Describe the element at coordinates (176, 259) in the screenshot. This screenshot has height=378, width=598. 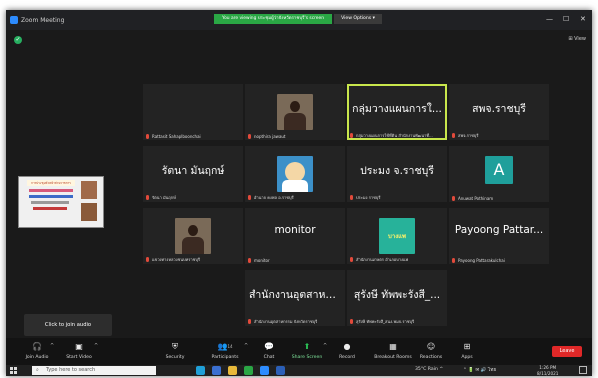
I see `participant-name: แขวงทางหลวงชนบทราชบุรี` at that location.